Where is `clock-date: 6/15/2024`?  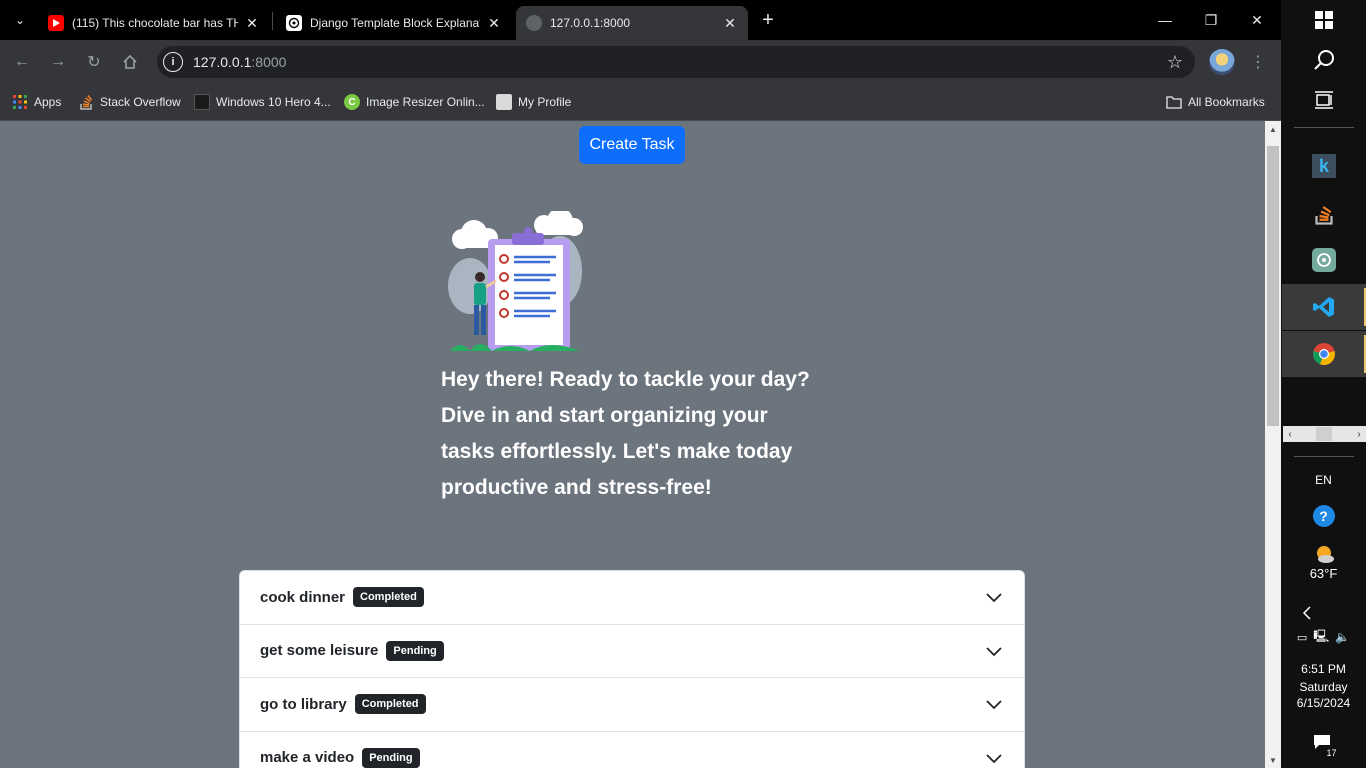
clock-date: 6/15/2024 is located at coordinates (1323, 703).